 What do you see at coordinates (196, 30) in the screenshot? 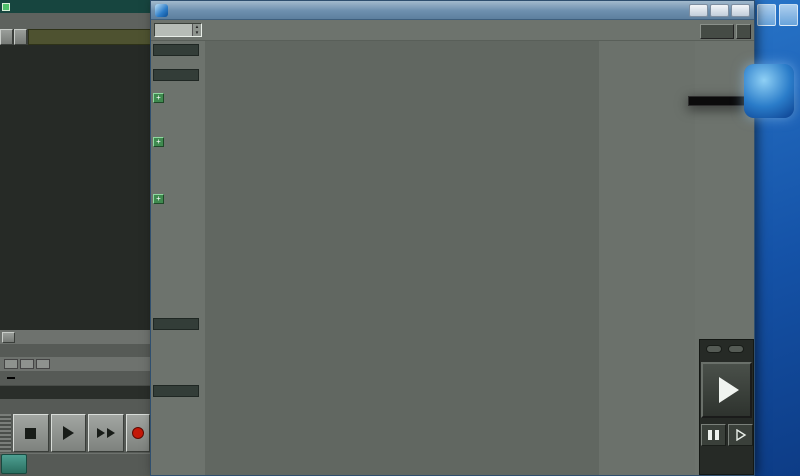
I see `spinner-arrows-icon: ▲ ▼` at bounding box center [196, 30].